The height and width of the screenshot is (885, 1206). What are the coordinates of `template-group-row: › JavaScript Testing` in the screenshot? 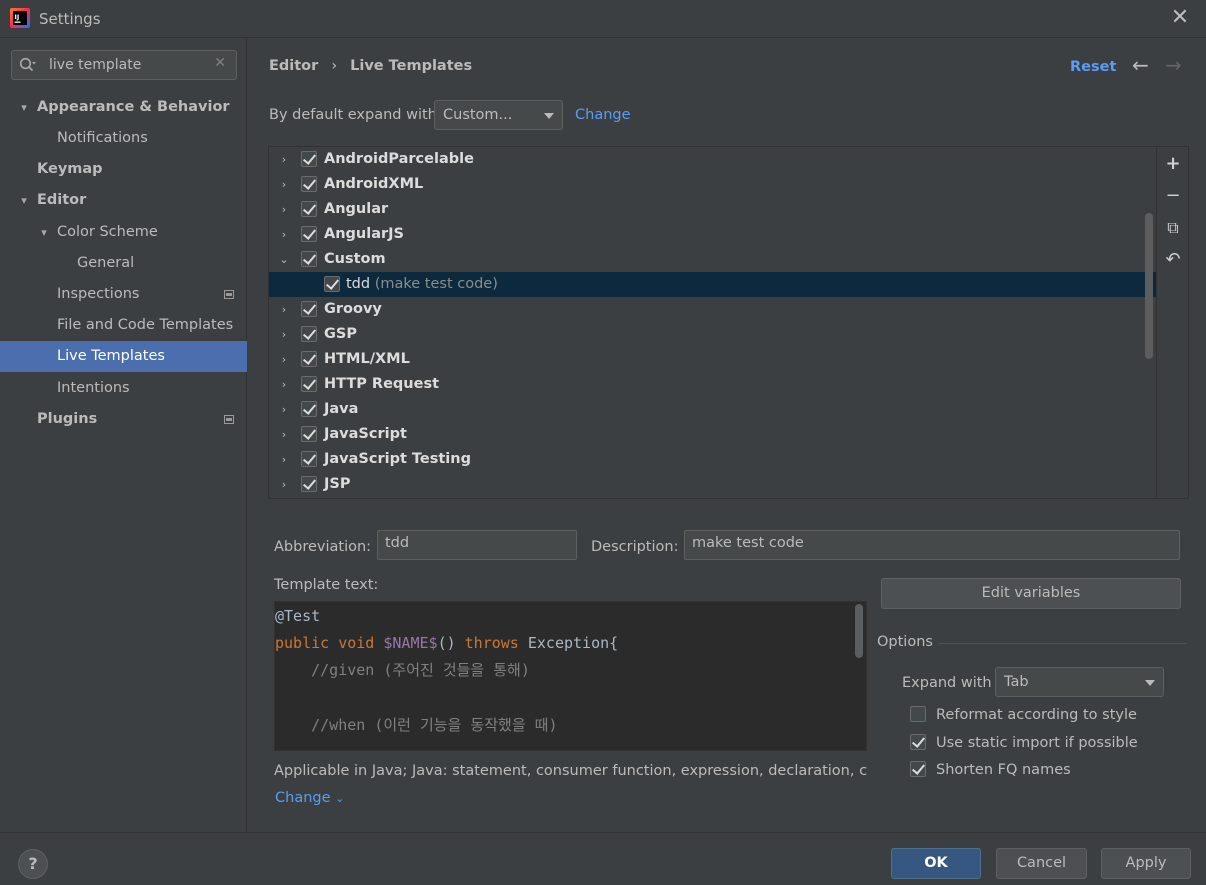 It's located at (712, 459).